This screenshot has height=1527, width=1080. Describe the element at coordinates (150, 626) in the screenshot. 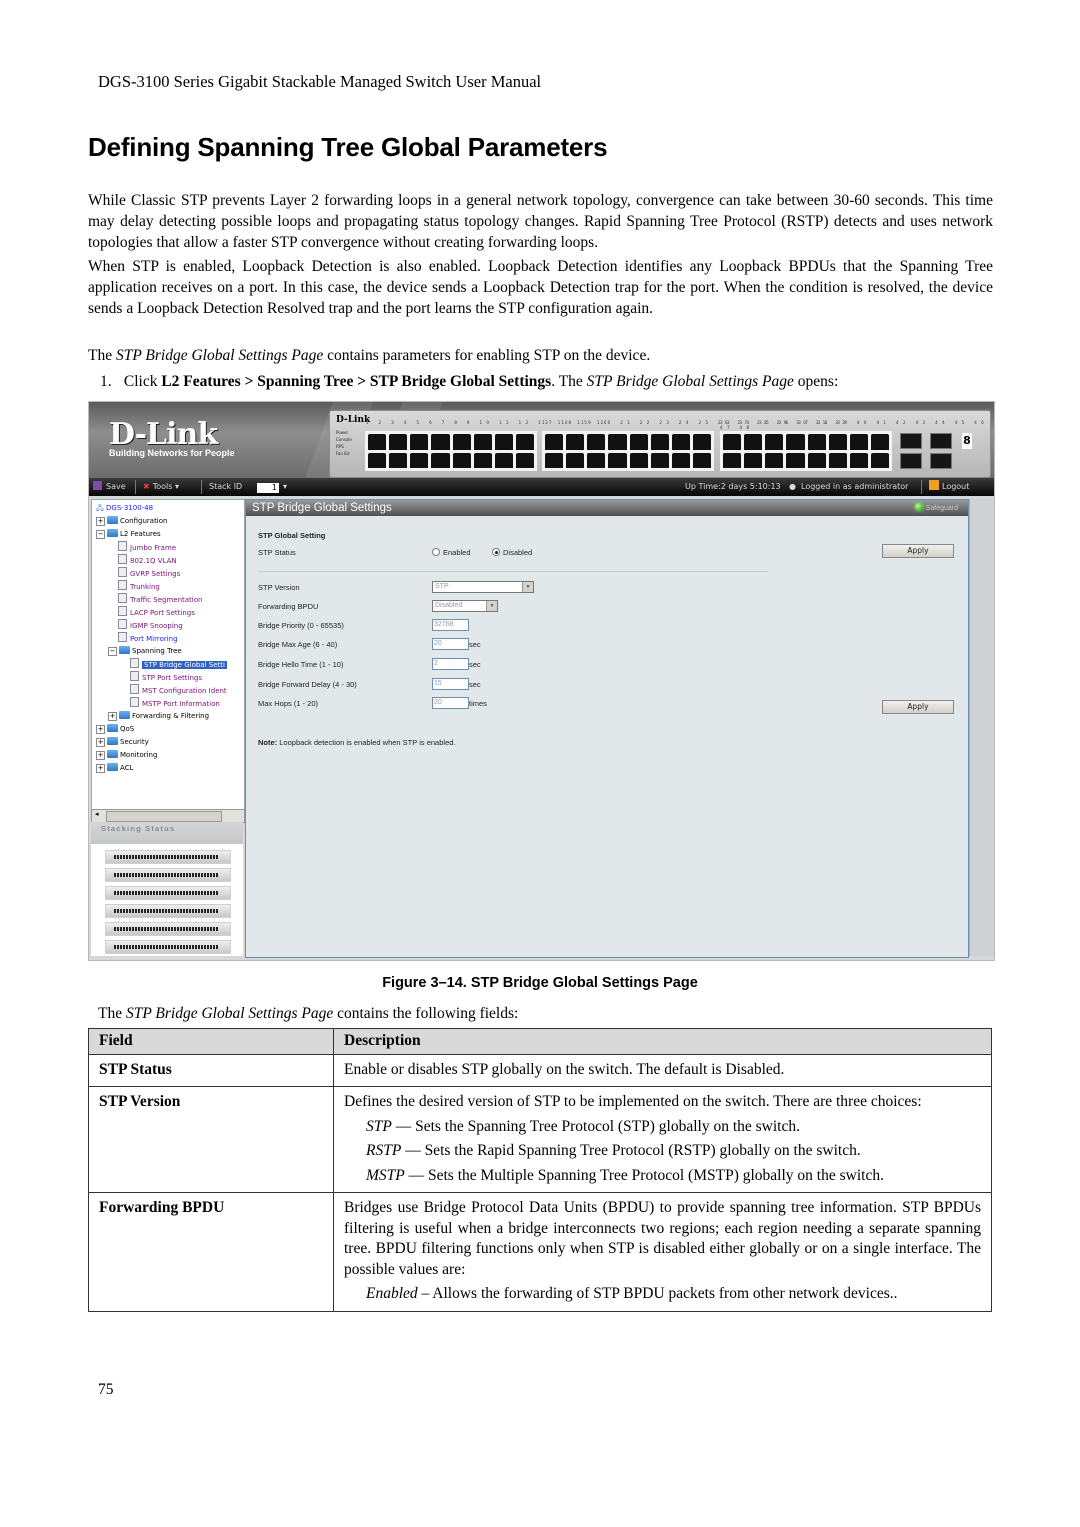

I see `tree-item-igmp-snooping: IGMP Snooping` at that location.